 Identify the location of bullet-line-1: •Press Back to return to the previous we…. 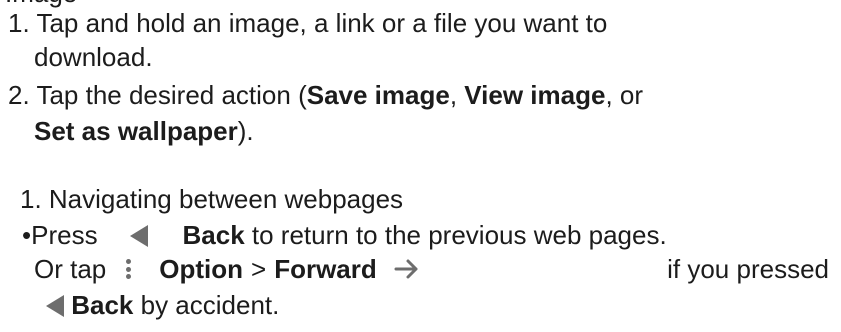
(344, 235).